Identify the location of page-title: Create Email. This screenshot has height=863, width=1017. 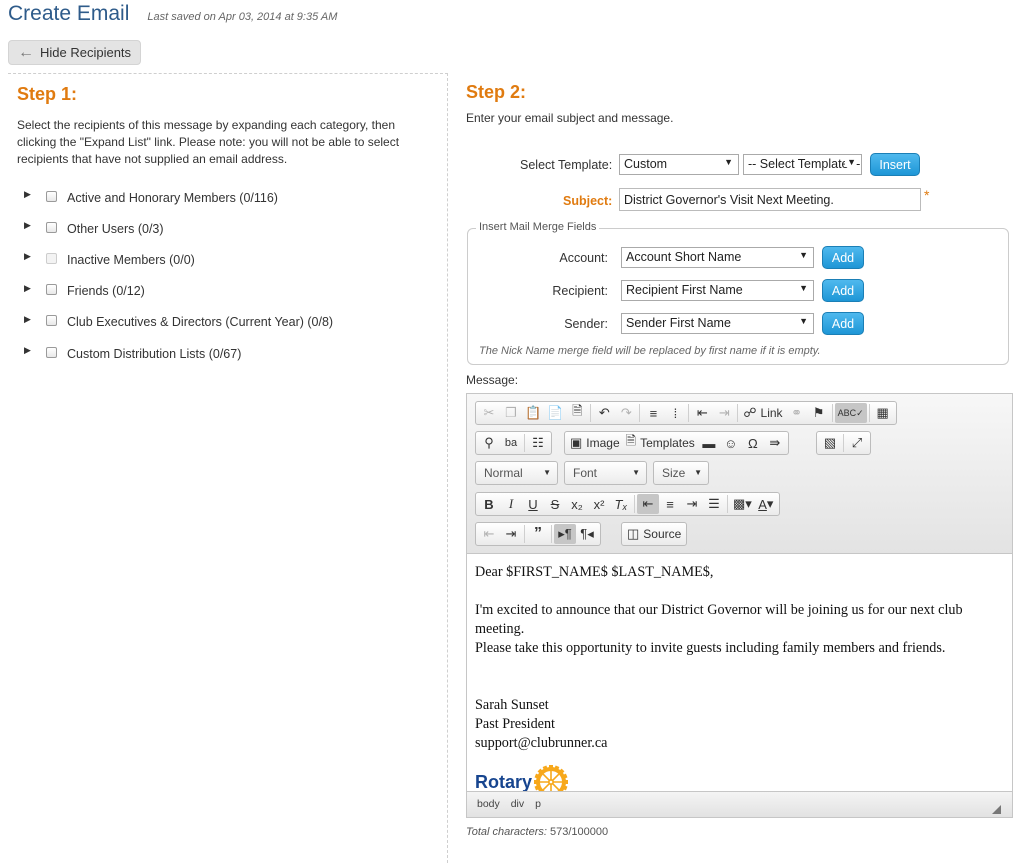
(69, 13).